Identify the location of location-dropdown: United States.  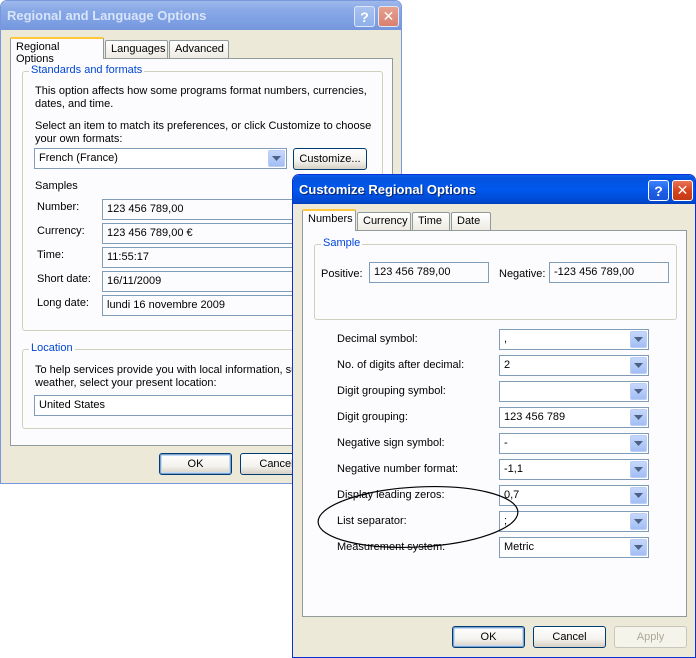
(169, 405).